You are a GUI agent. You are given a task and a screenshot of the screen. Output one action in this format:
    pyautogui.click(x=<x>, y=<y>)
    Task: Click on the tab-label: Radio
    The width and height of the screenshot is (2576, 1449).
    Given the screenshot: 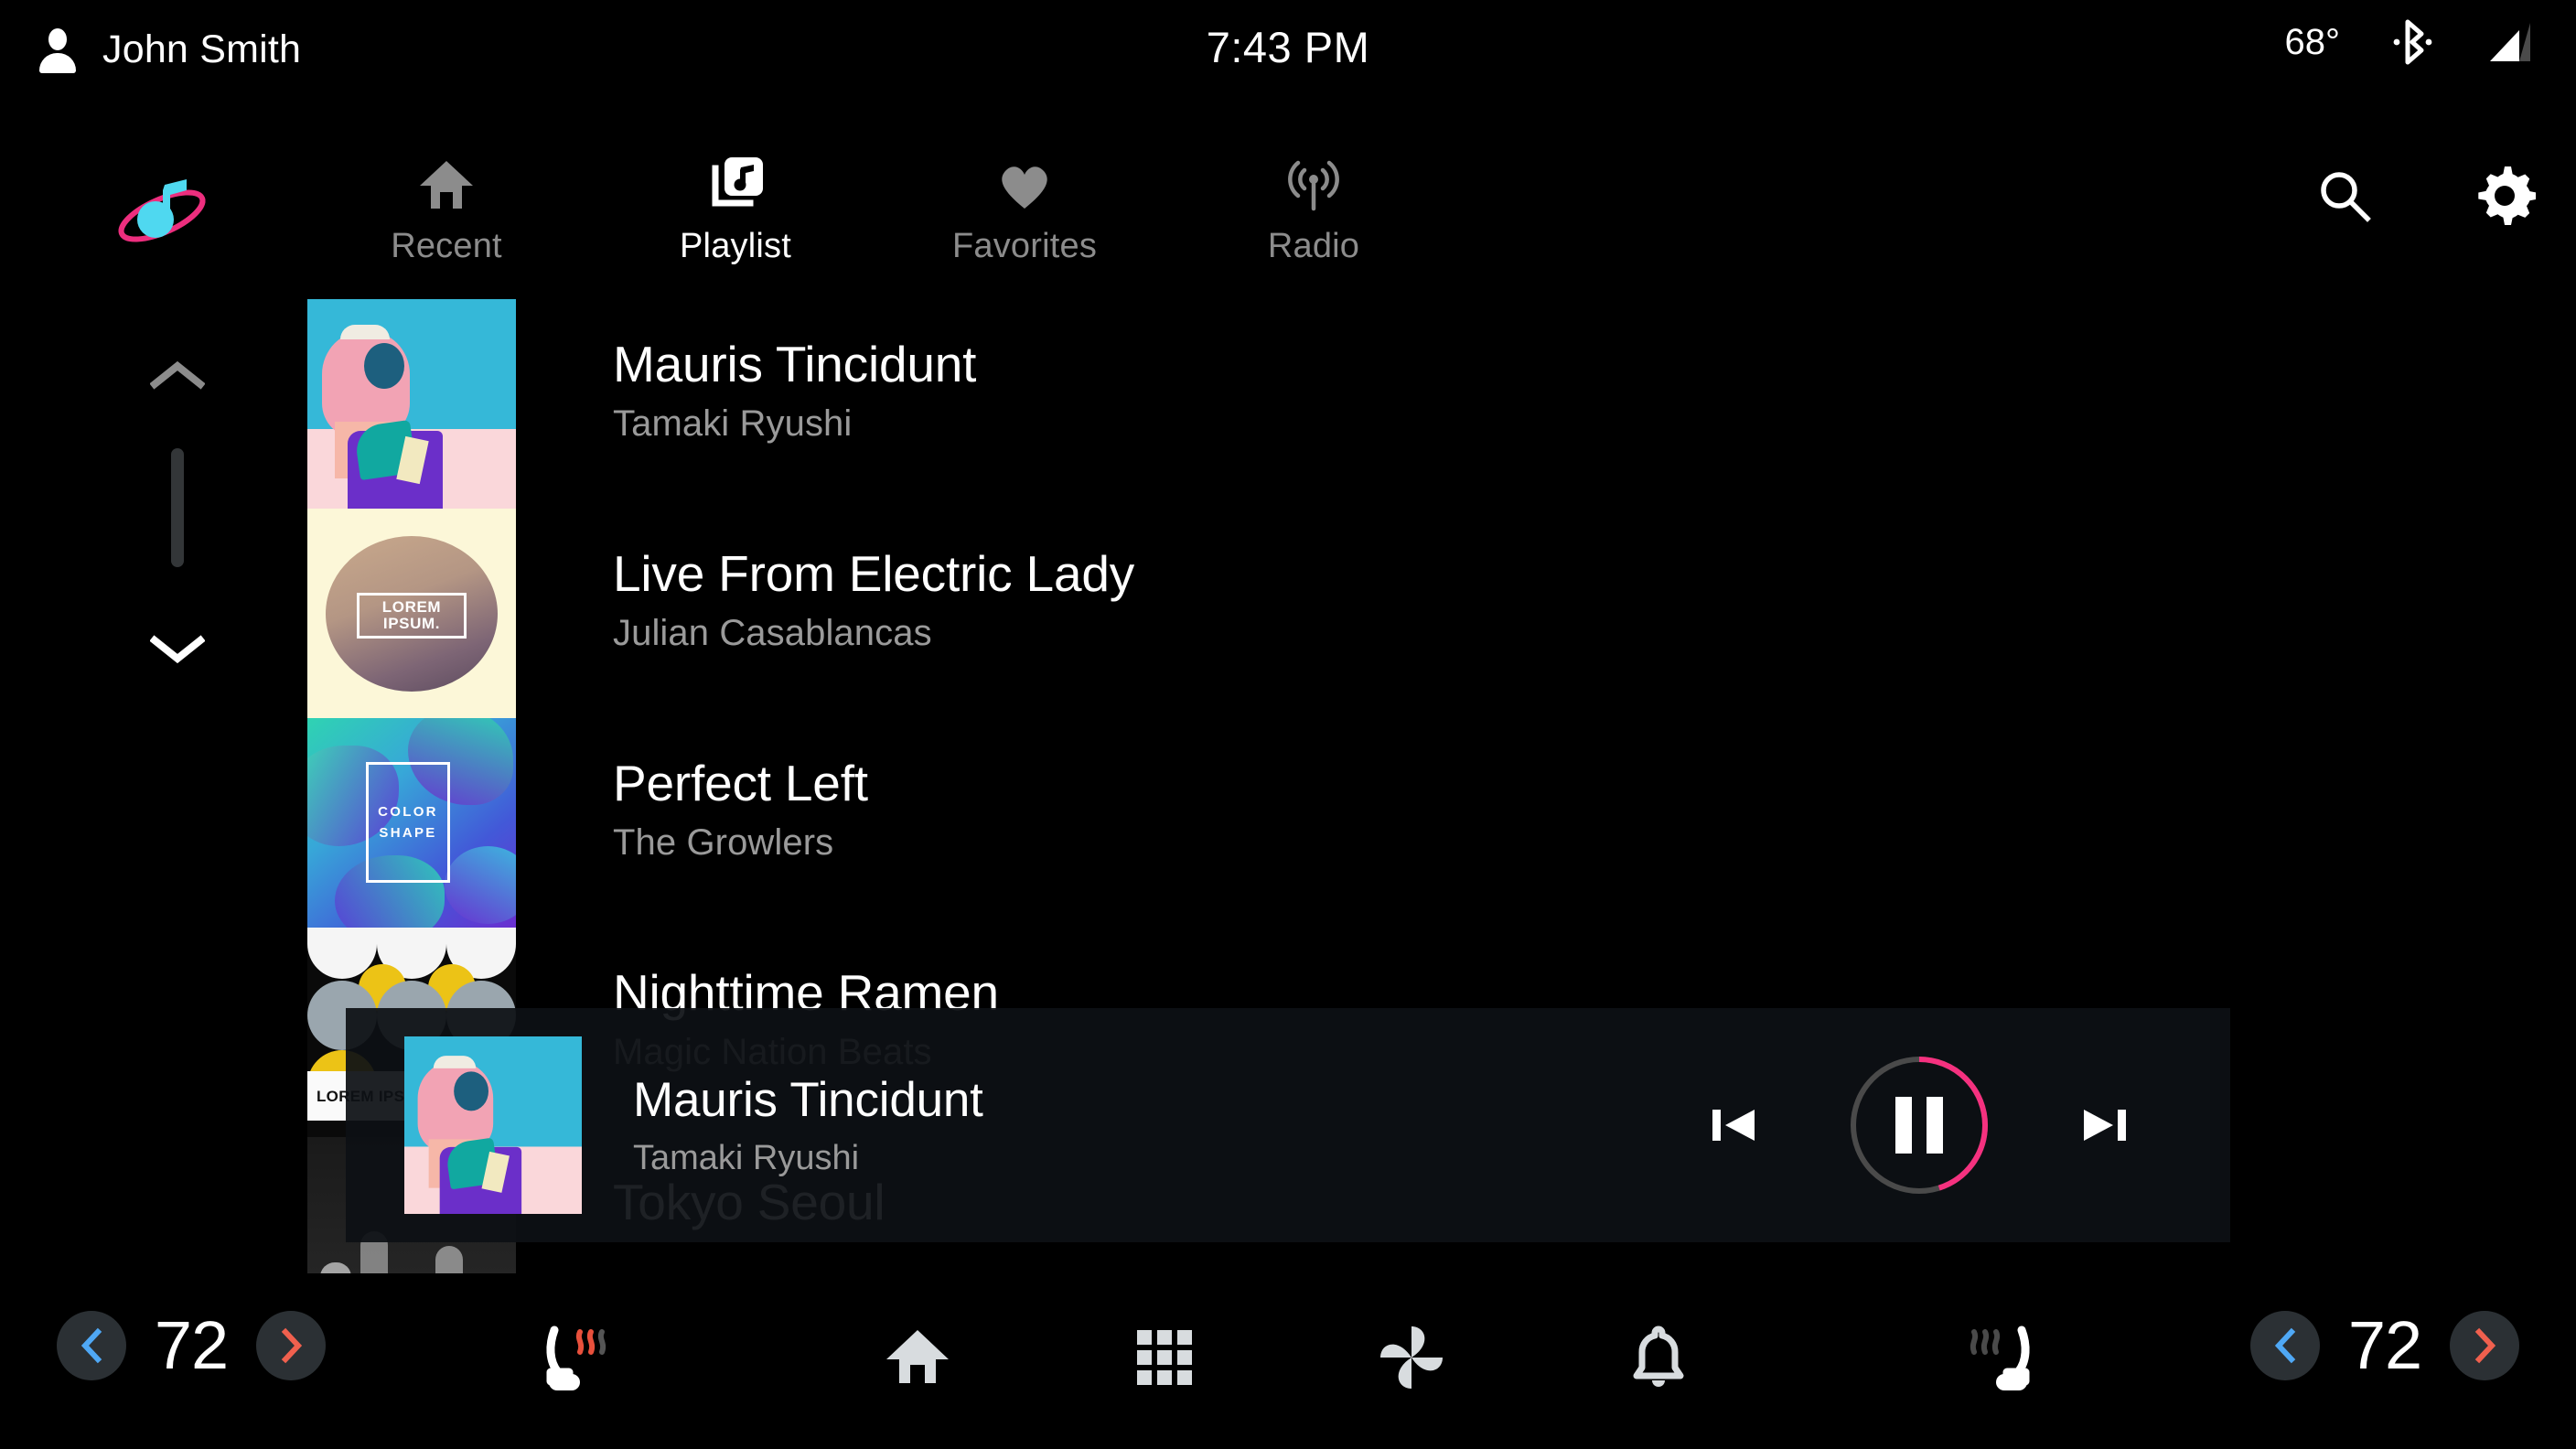 What is the action you would take?
    pyautogui.click(x=1314, y=246)
    